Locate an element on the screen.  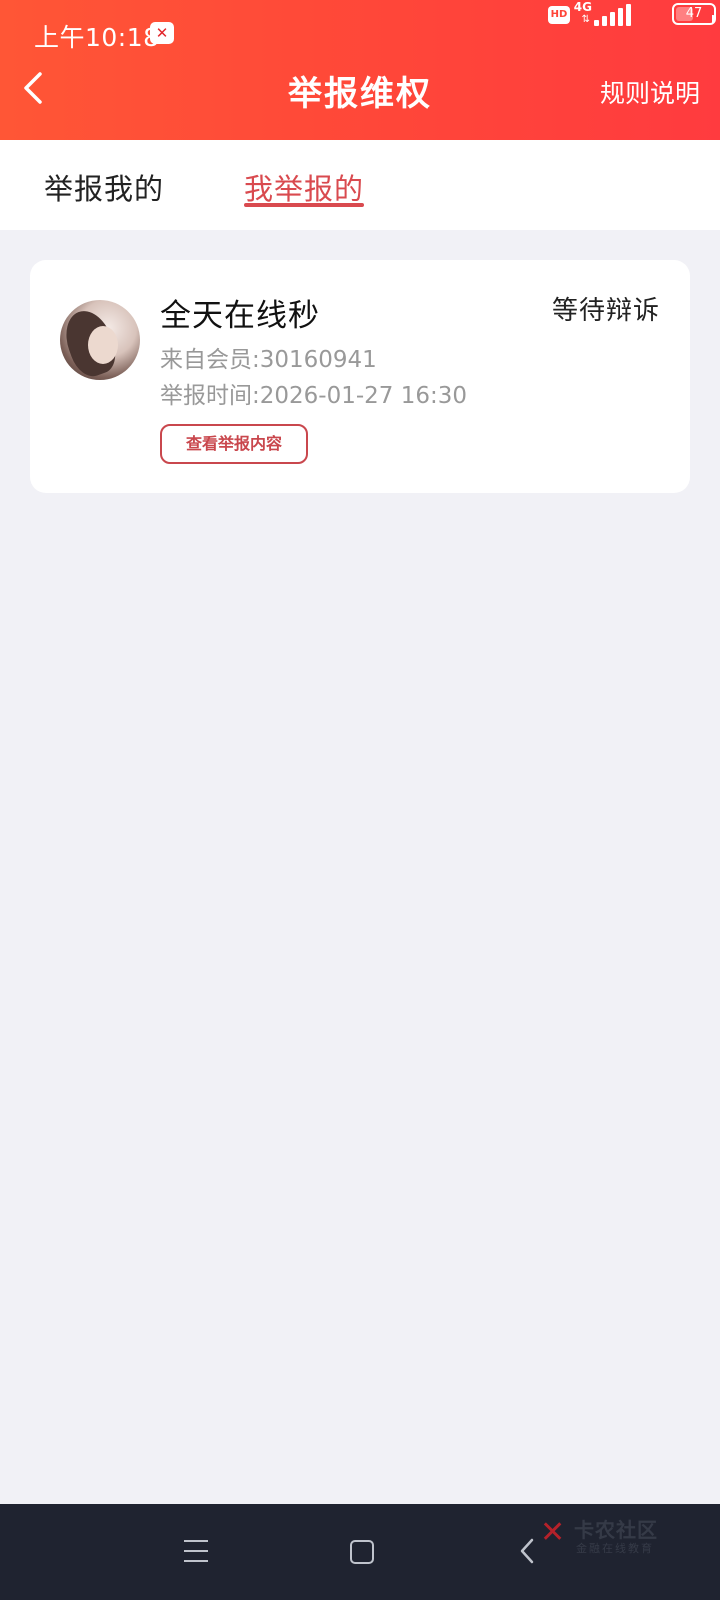
battery-icon: 47 is located at coordinates (694, 14).